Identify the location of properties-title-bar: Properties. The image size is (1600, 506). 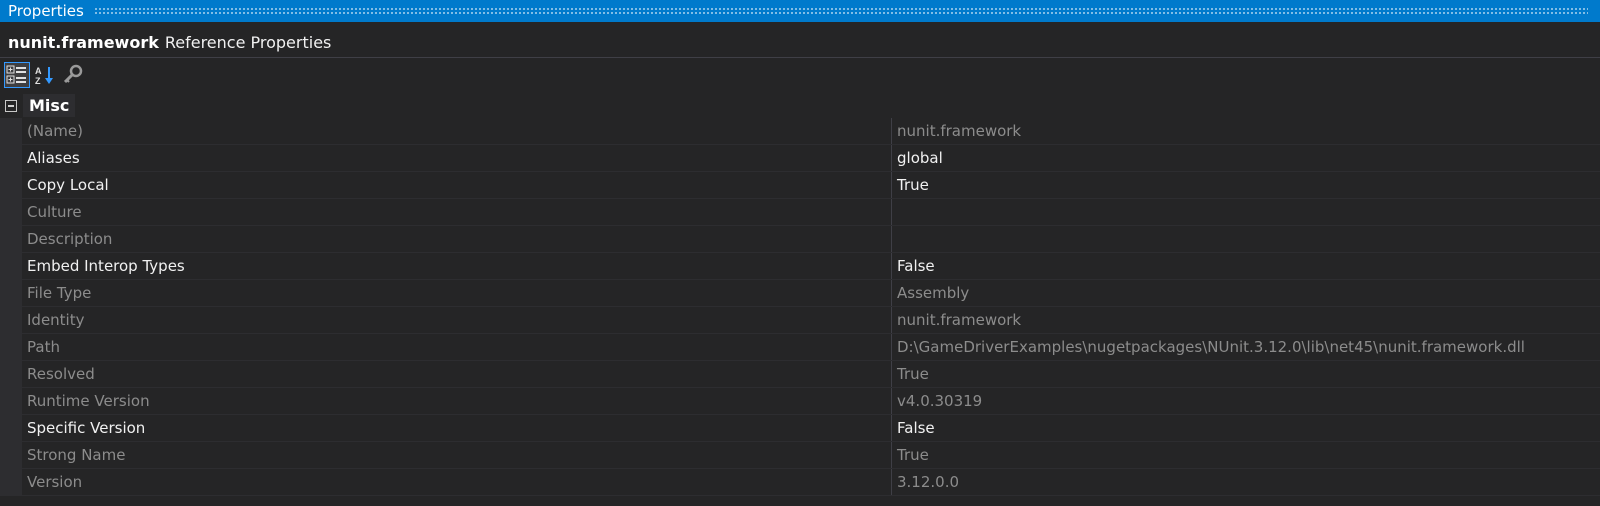
(800, 11).